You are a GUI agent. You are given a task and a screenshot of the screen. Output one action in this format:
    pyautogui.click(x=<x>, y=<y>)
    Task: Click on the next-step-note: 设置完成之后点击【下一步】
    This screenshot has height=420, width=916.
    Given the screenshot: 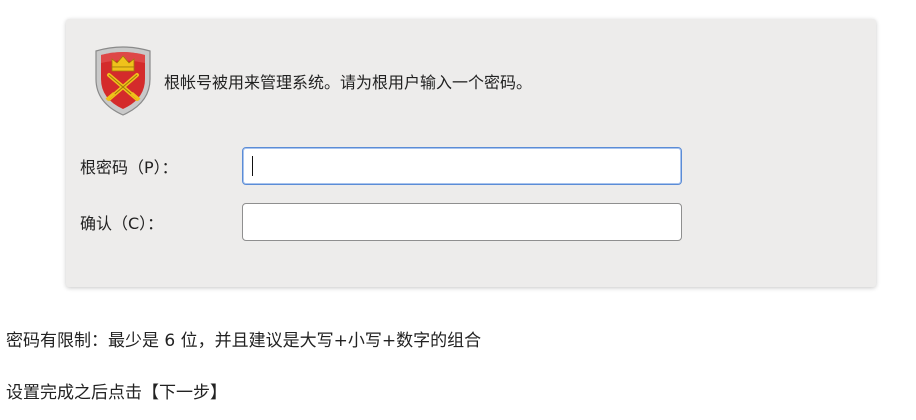 What is the action you would take?
    pyautogui.click(x=116, y=393)
    